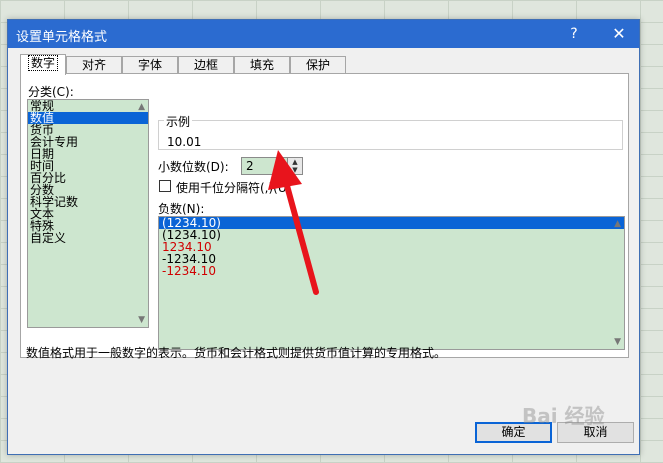 This screenshot has height=463, width=663. What do you see at coordinates (301, 237) in the screenshot?
I see `arrow-shaft` at bounding box center [301, 237].